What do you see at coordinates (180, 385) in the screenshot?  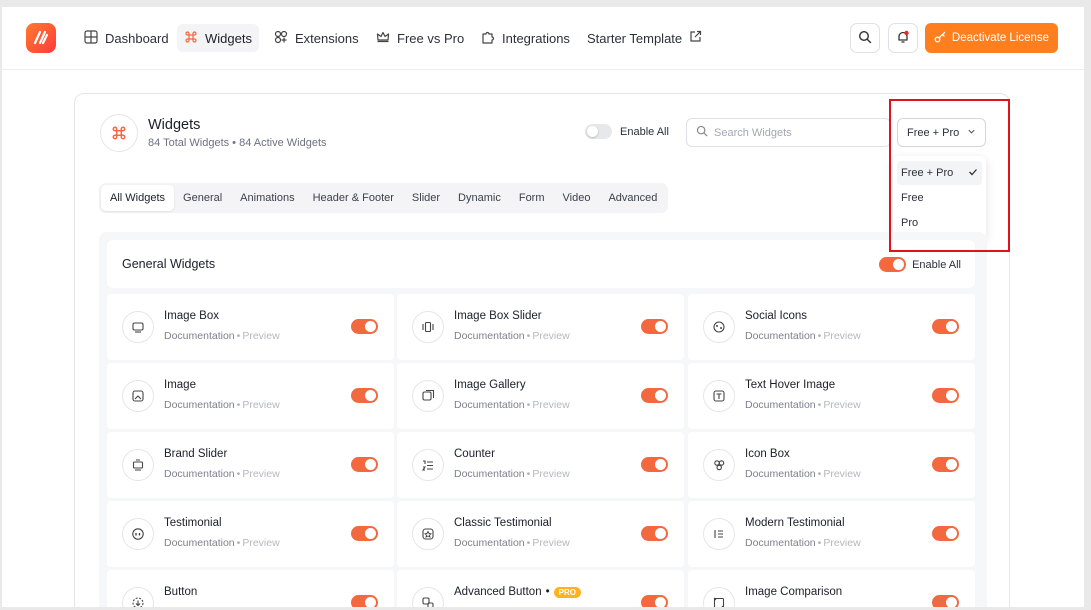 I see `widget-name: Image` at bounding box center [180, 385].